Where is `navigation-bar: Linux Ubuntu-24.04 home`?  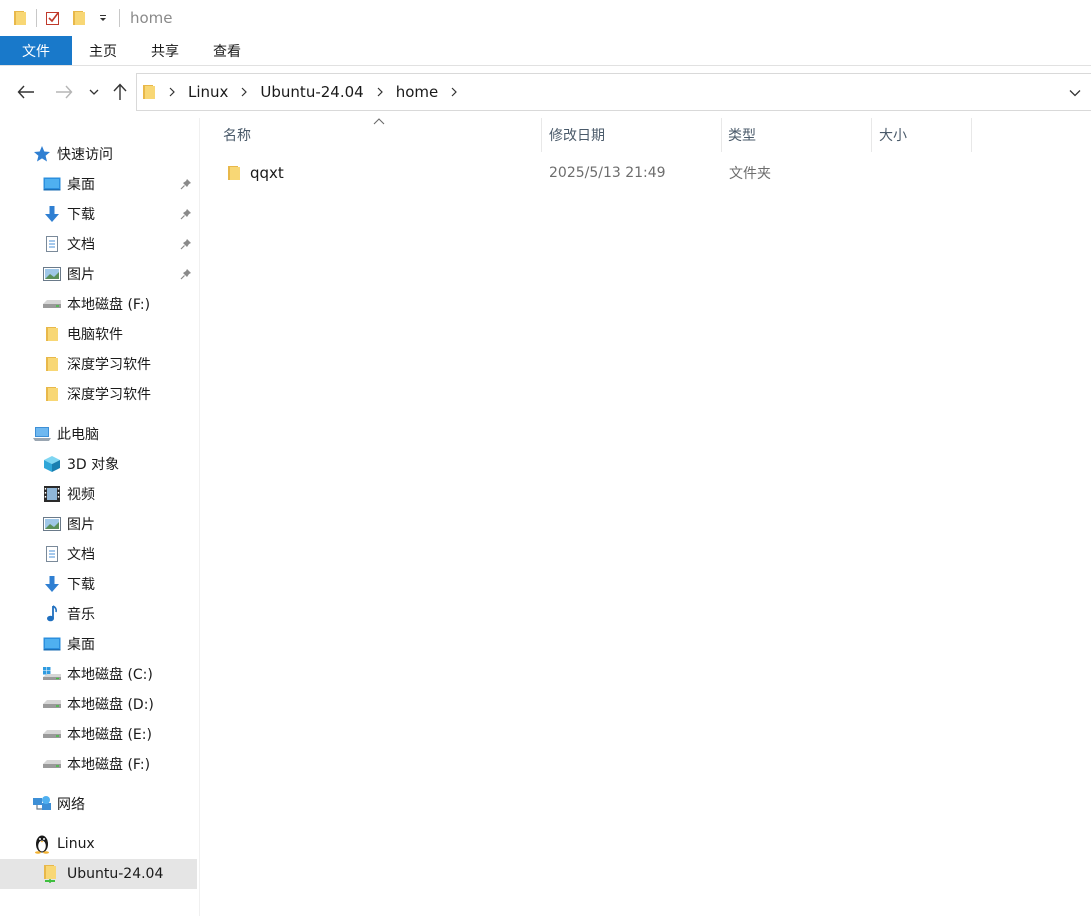 navigation-bar: Linux Ubuntu-24.04 home is located at coordinates (545, 92).